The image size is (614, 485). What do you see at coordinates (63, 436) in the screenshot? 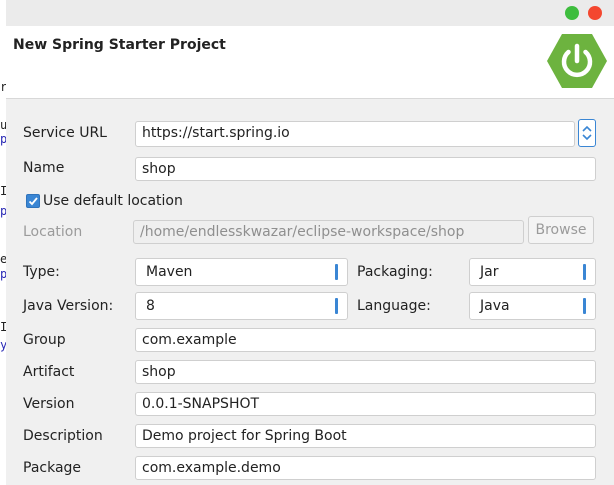
I see `description-label: Description` at bounding box center [63, 436].